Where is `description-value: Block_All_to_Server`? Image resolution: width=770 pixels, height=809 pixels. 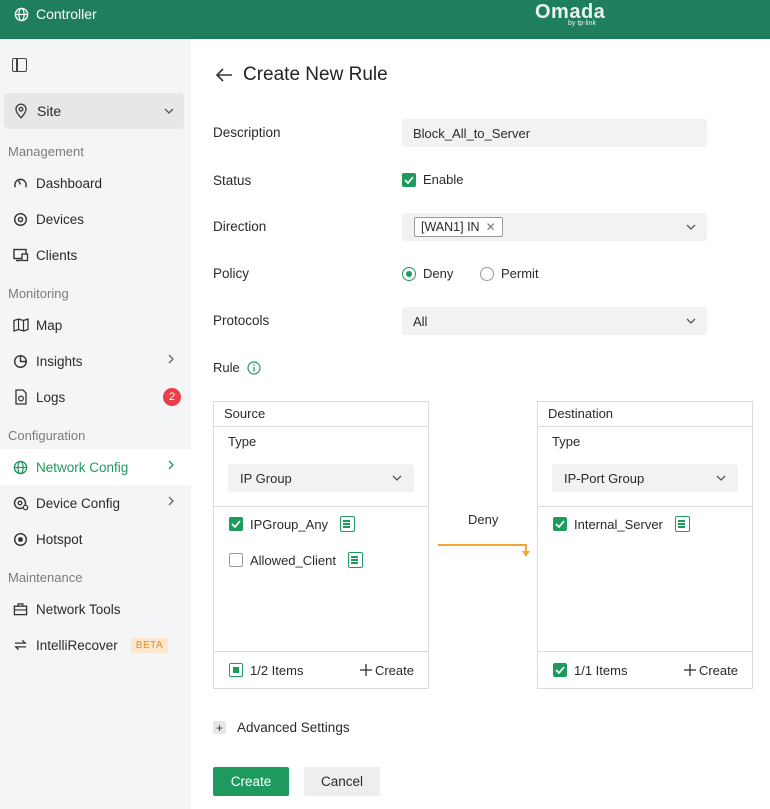
description-value: Block_All_to_Server is located at coordinates (472, 133).